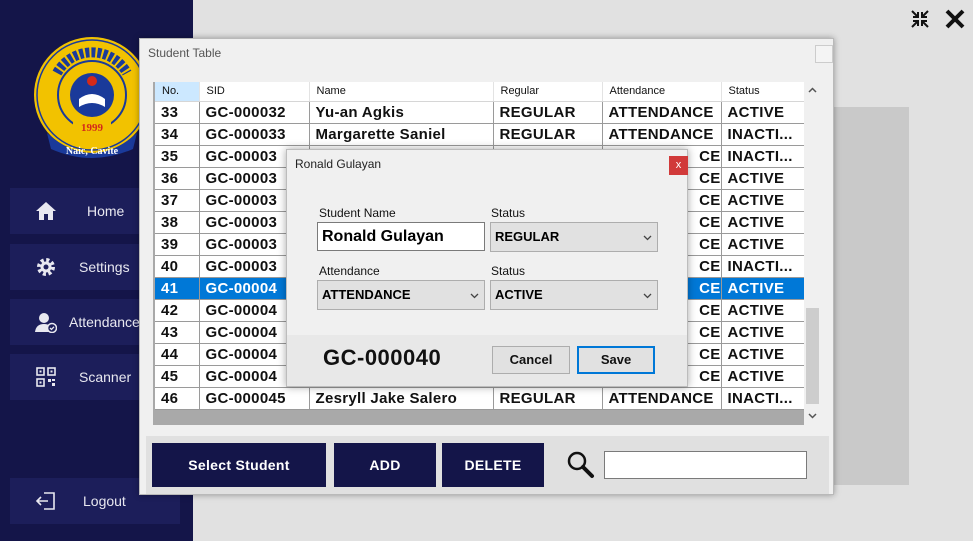  Describe the element at coordinates (92, 151) in the screenshot. I see `logo-location: Naic, Cavite` at that location.